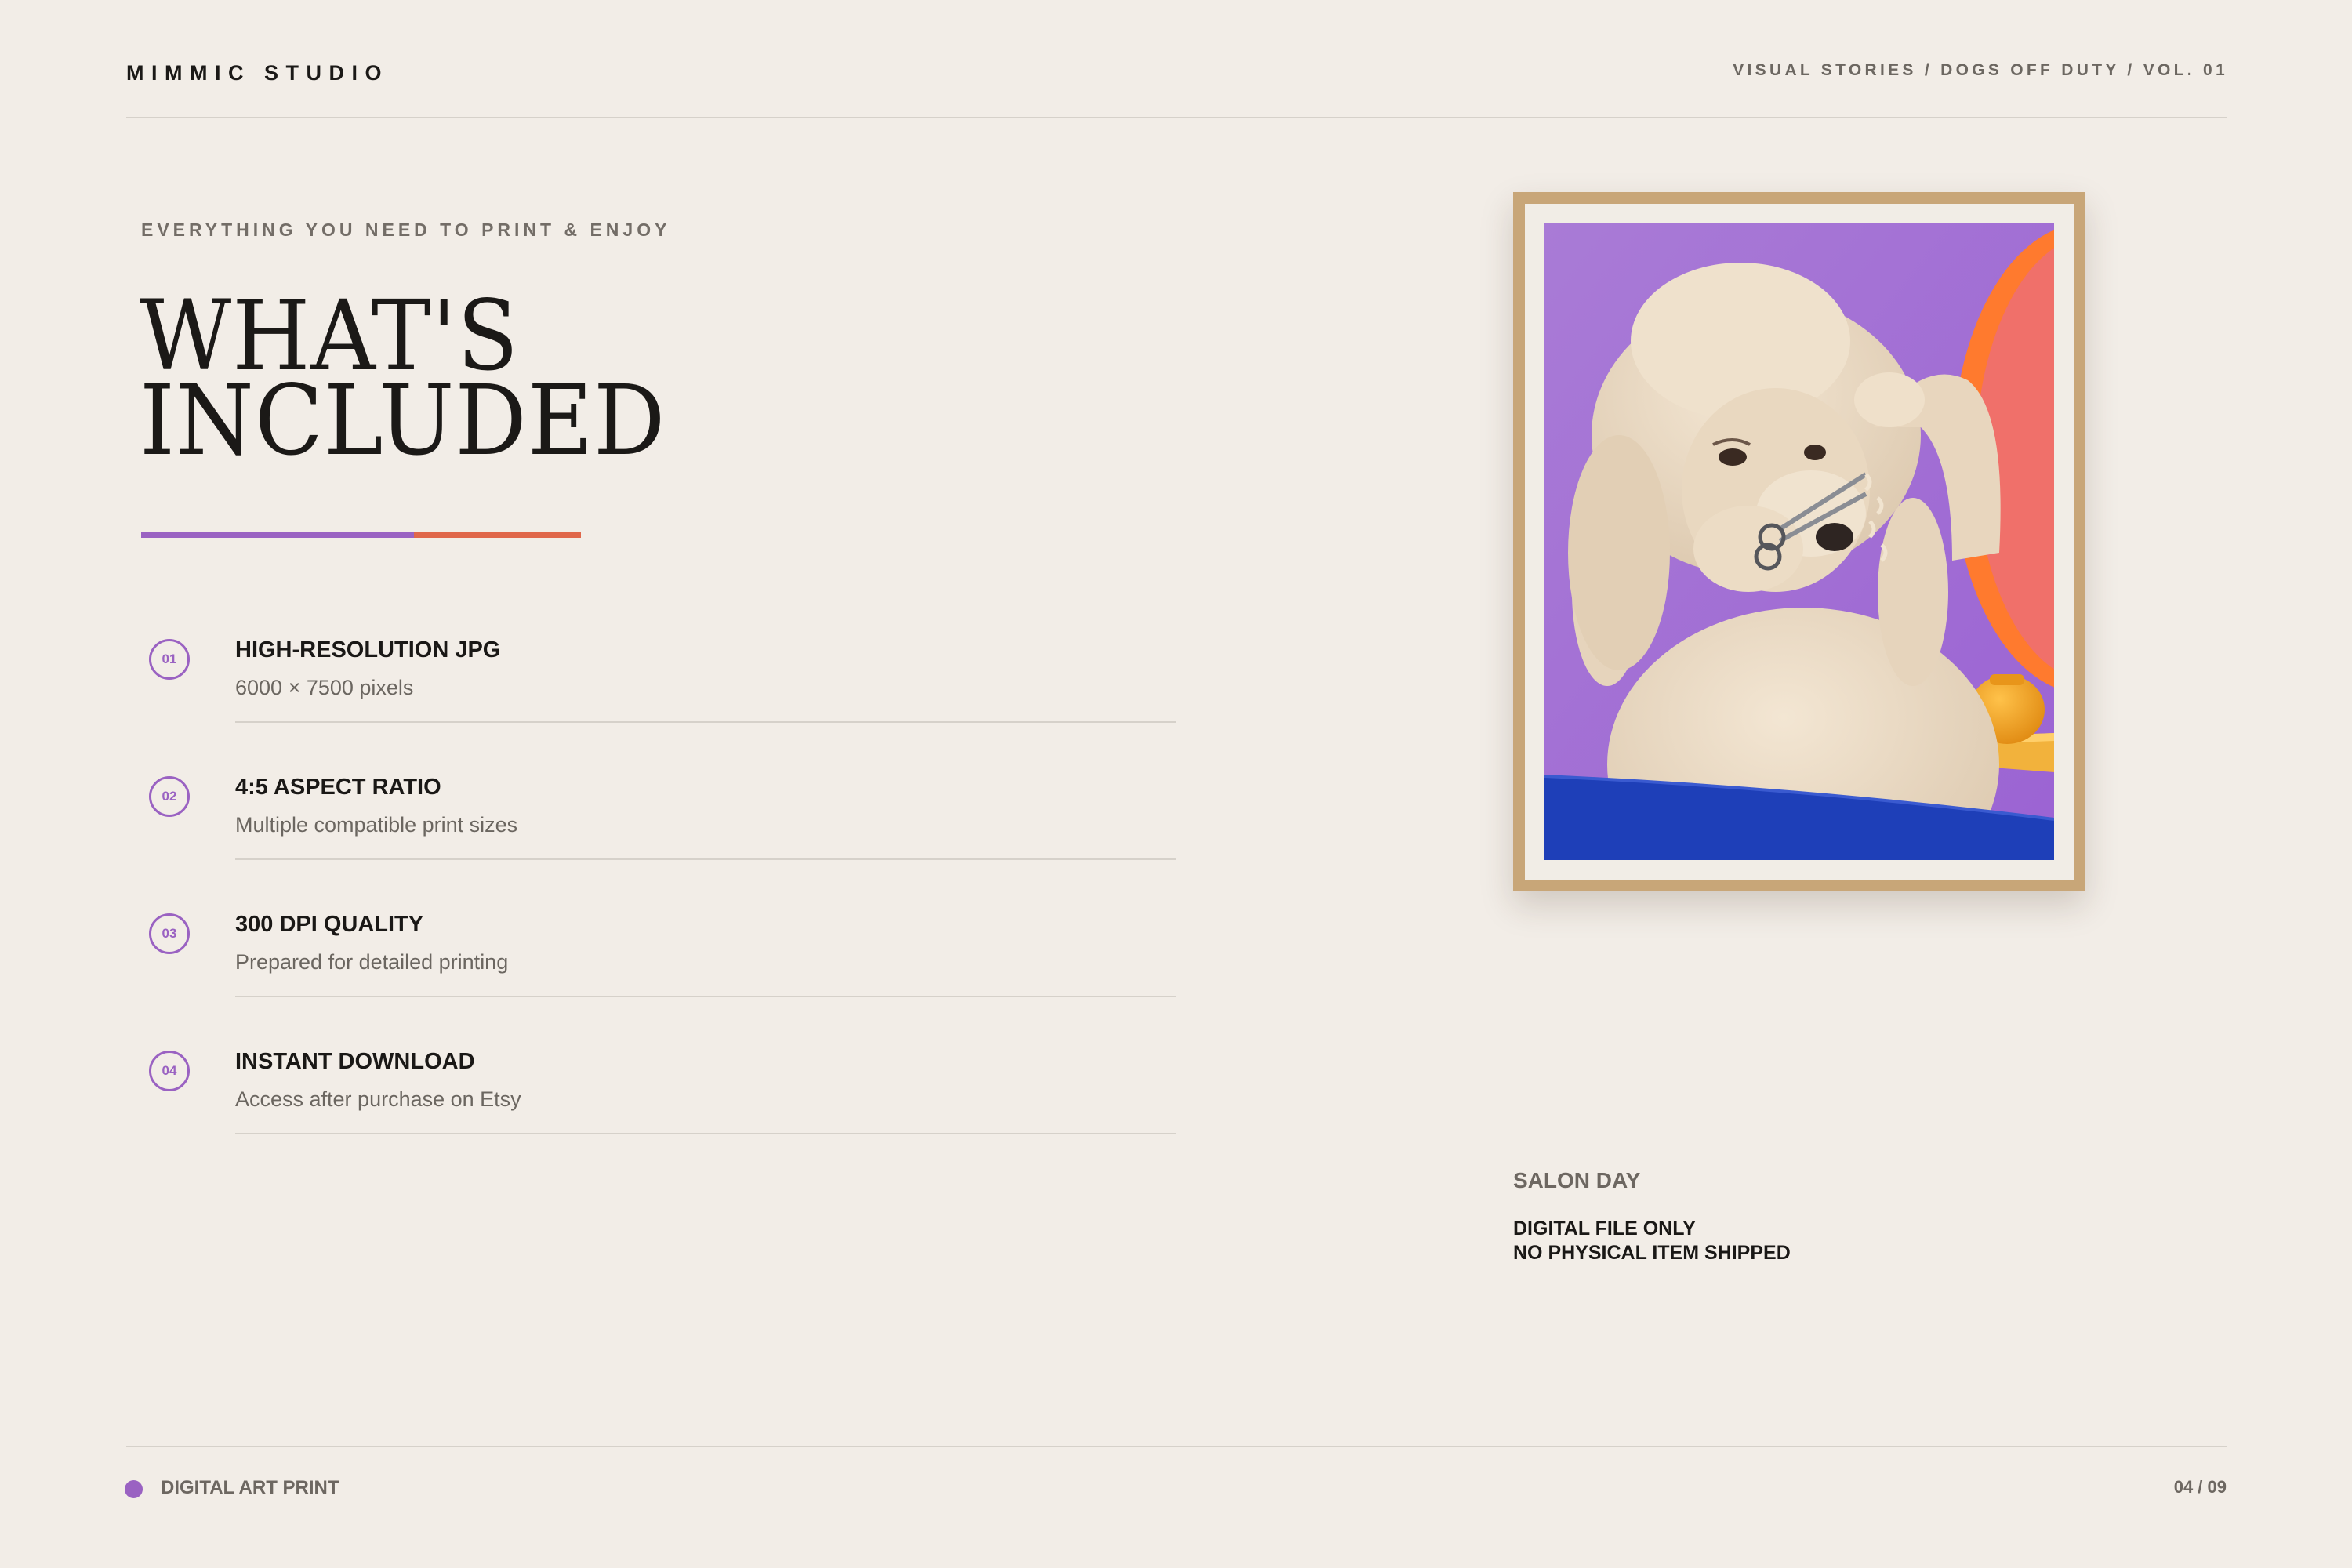 This screenshot has width=2352, height=1568. I want to click on feature-description: Access after purchase on Etsy, so click(378, 1099).